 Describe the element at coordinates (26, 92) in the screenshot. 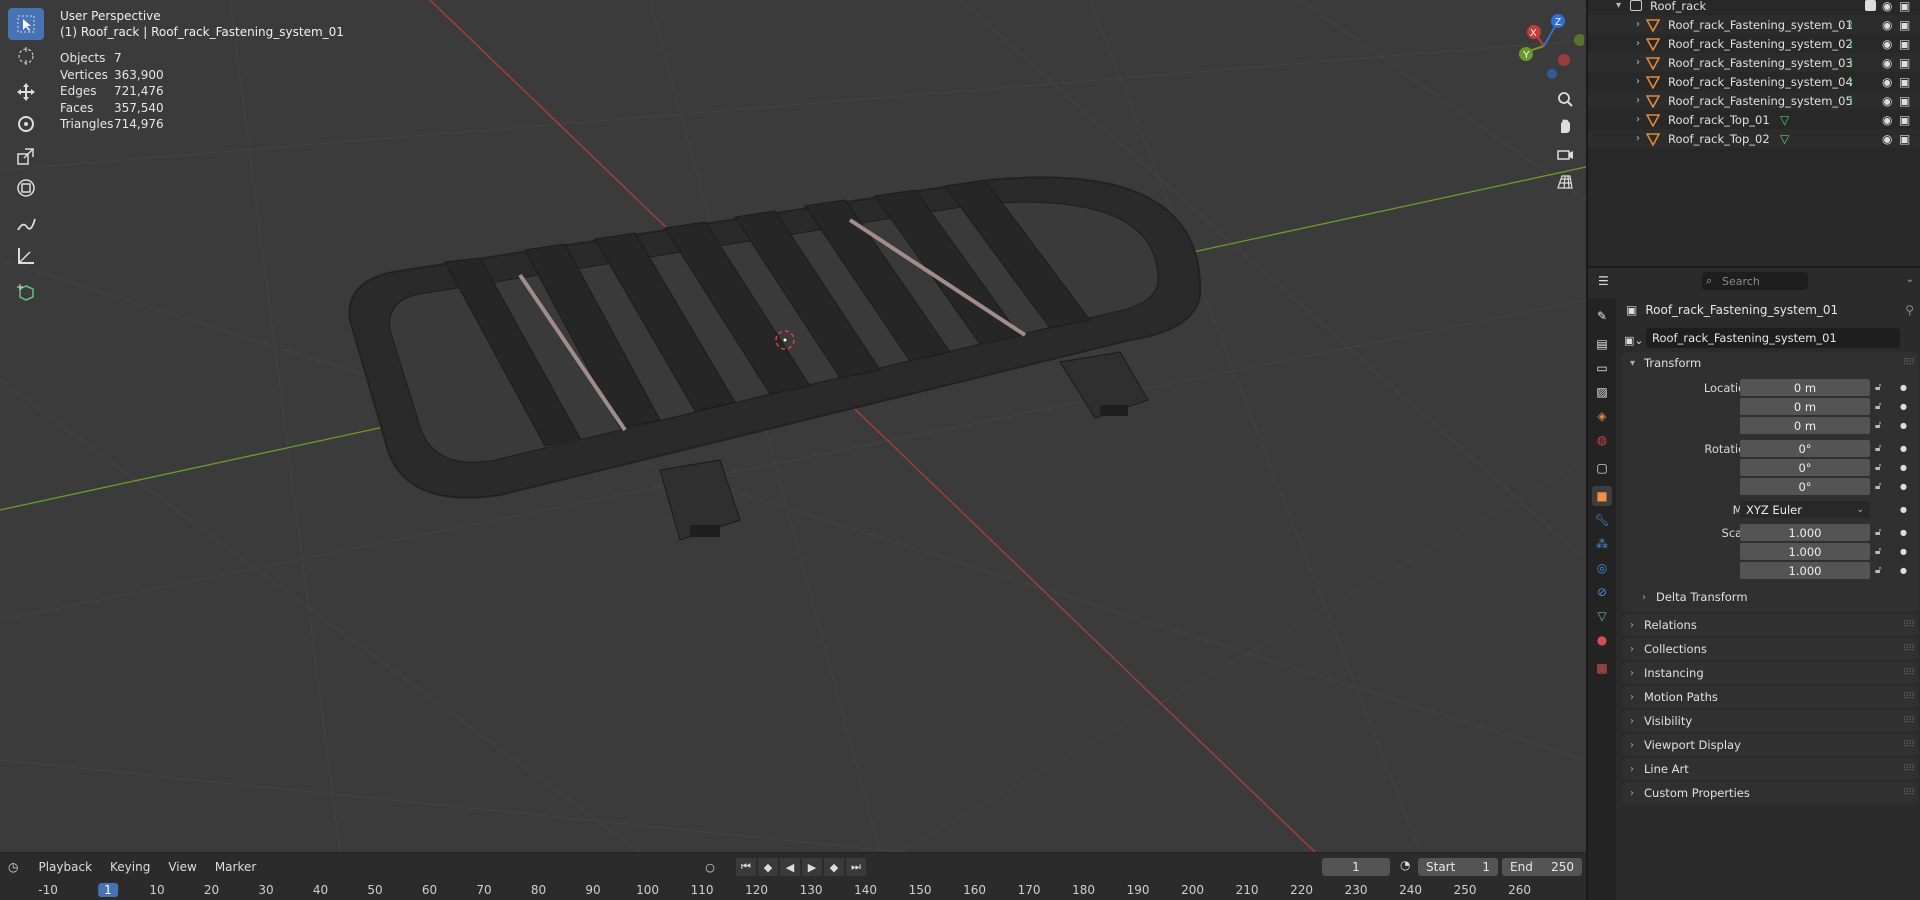

I see `move-tool` at that location.